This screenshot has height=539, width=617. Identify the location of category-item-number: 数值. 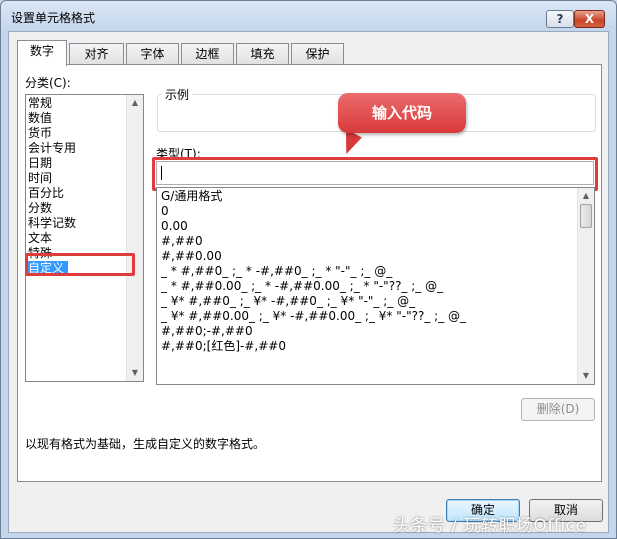
(40, 118).